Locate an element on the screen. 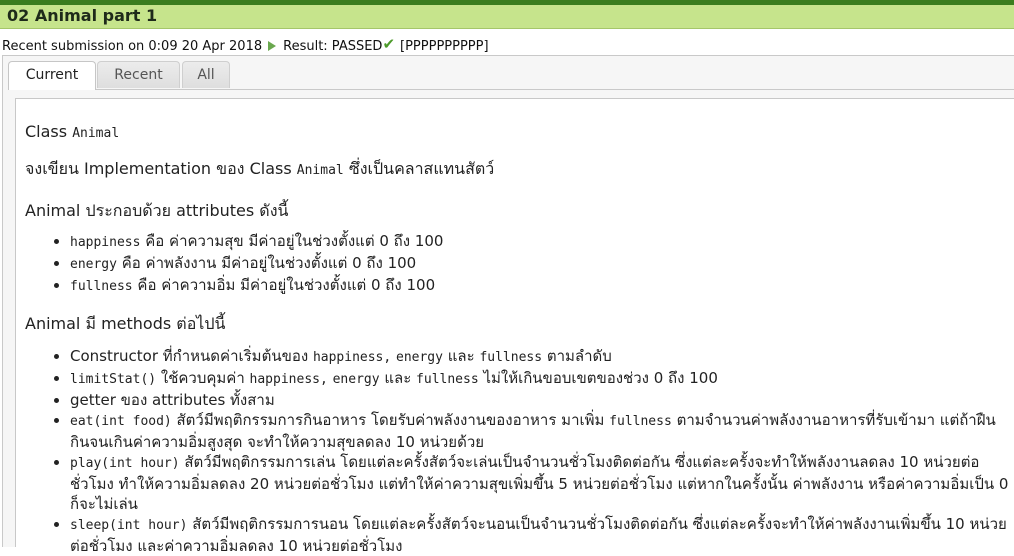 The image size is (1014, 556). class-name-code: Animal is located at coordinates (96, 133).